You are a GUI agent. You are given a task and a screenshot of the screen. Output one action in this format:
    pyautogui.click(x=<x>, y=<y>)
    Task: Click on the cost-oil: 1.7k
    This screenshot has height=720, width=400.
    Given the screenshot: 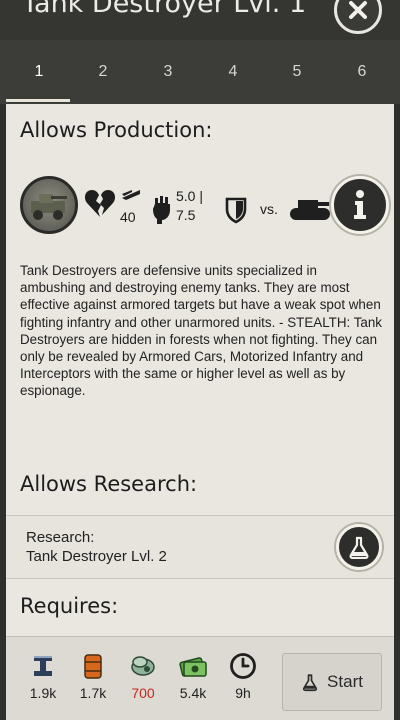 What is the action you would take?
    pyautogui.click(x=93, y=676)
    